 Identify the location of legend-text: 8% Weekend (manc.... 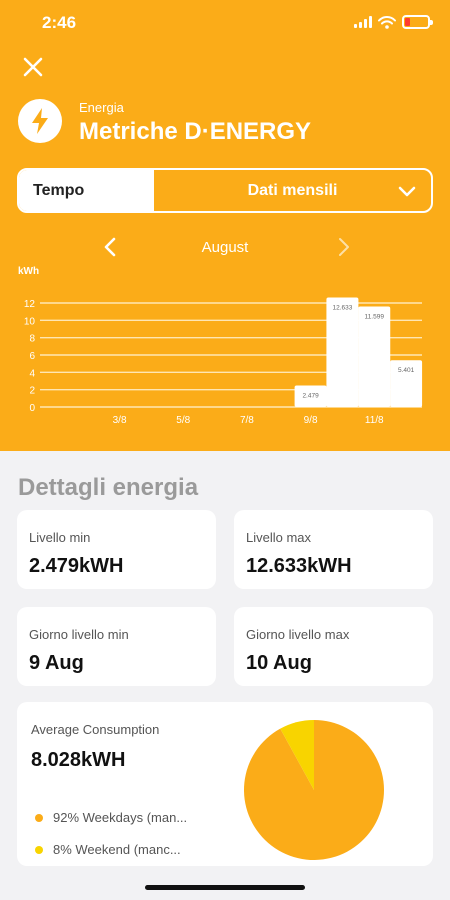
(117, 849).